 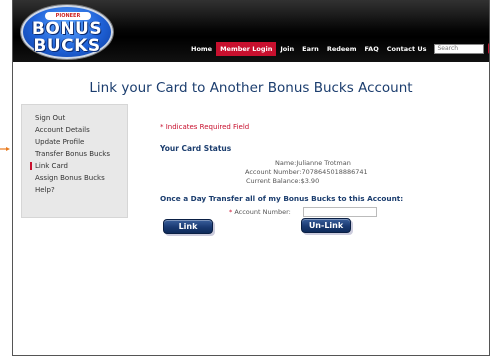 What do you see at coordinates (5, 149) in the screenshot?
I see `pointer-arrow-icon` at bounding box center [5, 149].